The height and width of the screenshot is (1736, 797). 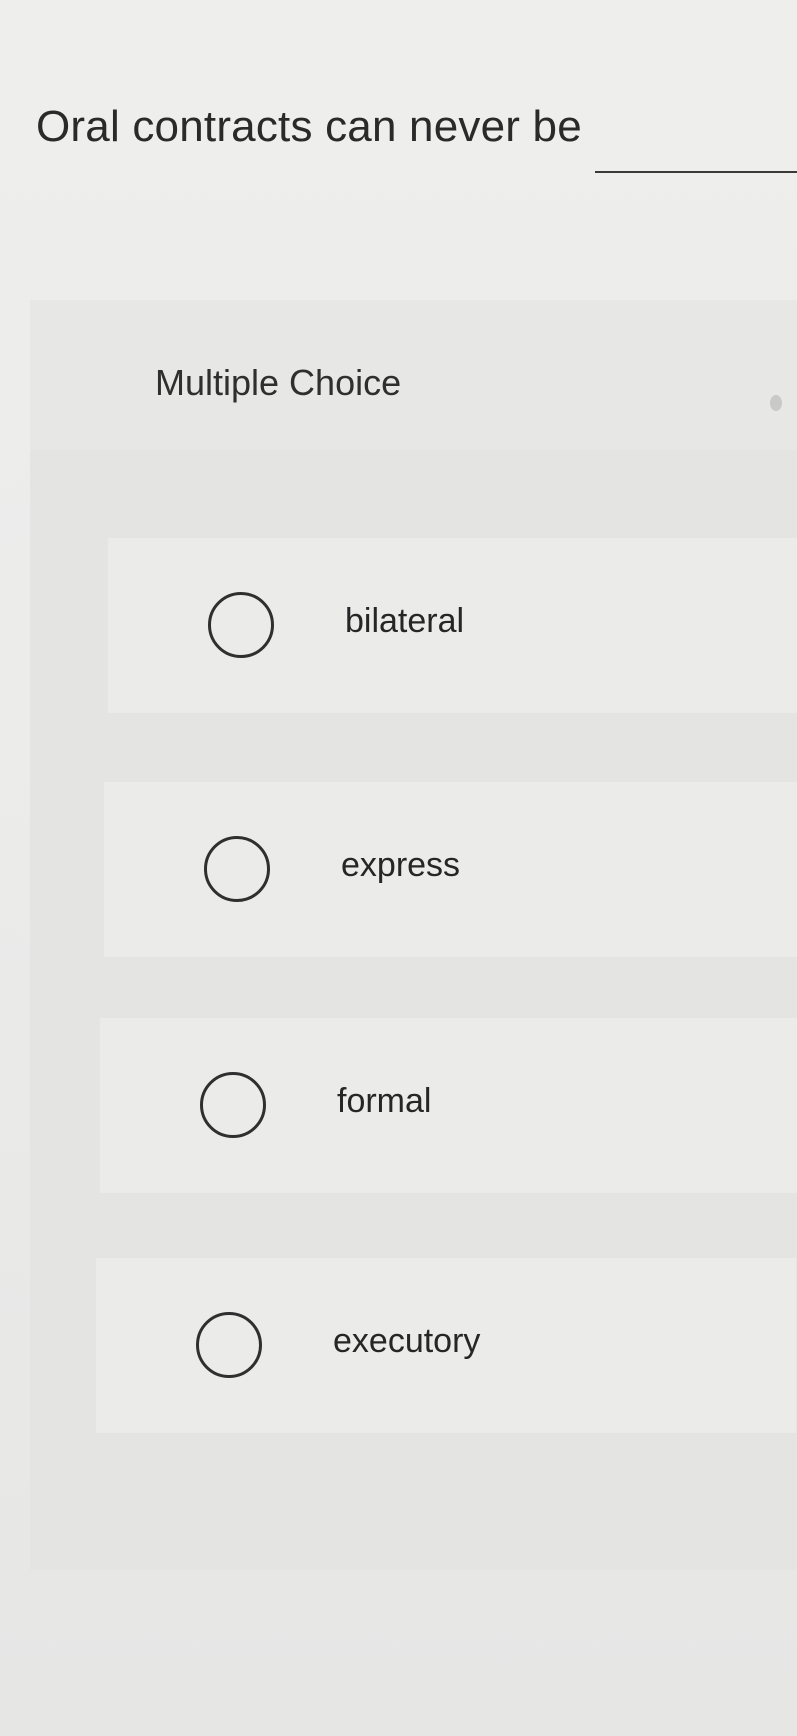 I want to click on option-formal: formal, so click(x=448, y=1105).